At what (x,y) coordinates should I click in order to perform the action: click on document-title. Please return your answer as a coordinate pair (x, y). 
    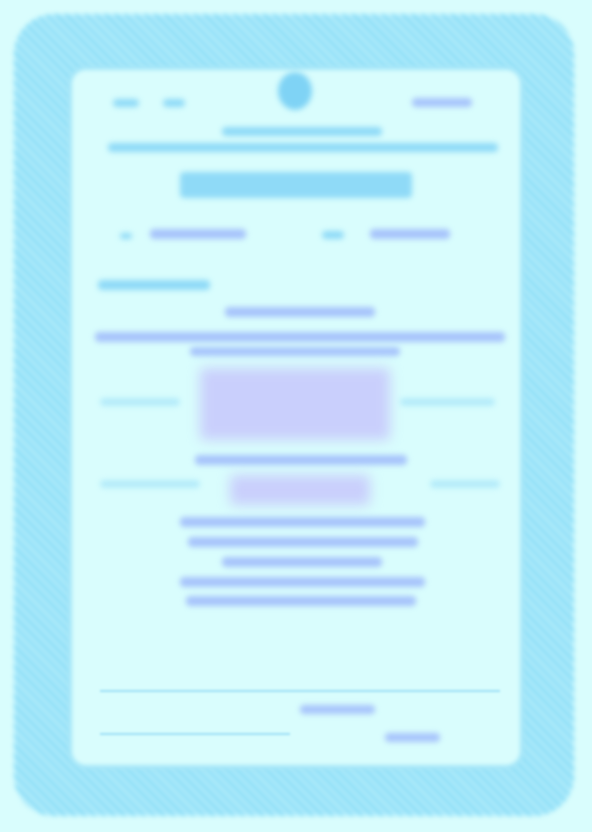
    Looking at the image, I should click on (296, 185).